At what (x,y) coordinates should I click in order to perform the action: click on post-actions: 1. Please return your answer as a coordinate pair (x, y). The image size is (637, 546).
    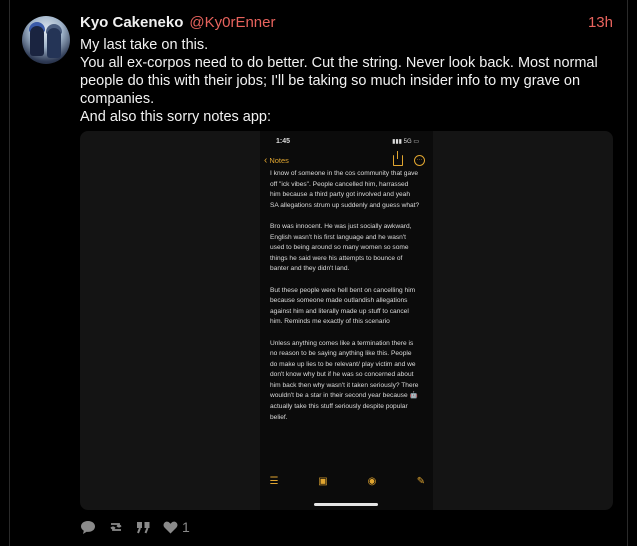
    Looking at the image, I should click on (141, 527).